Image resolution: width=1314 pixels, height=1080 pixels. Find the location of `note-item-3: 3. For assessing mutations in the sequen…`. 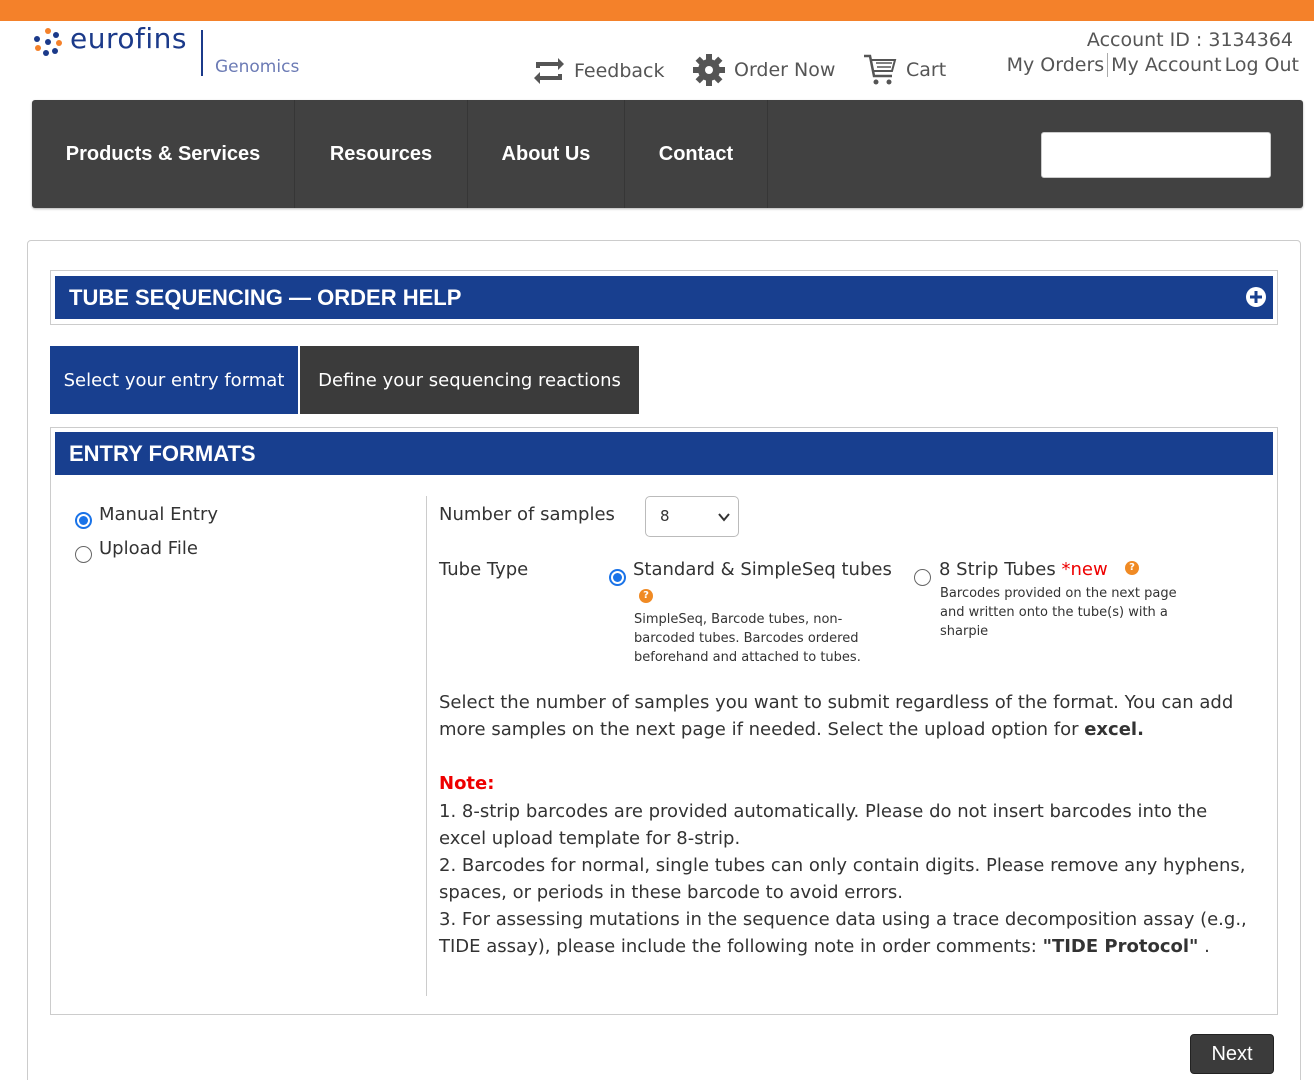

note-item-3: 3. For assessing mutations in the sequen… is located at coordinates (849, 933).